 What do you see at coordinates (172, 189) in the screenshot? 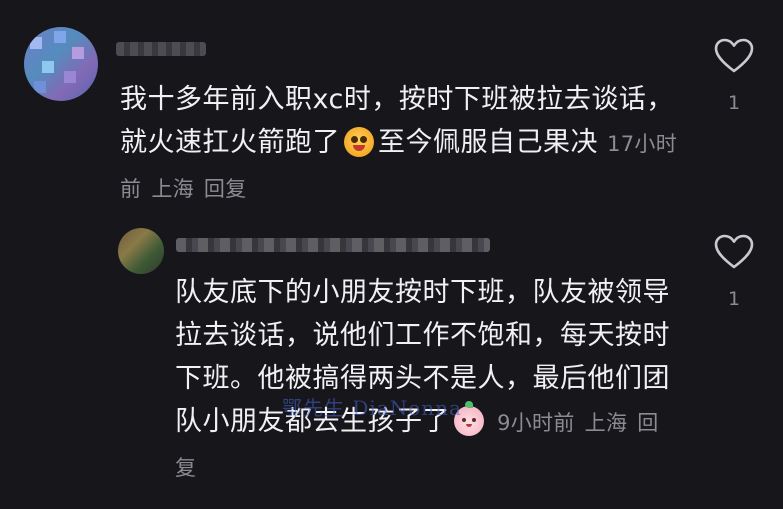
I see `comment-location: 上海` at bounding box center [172, 189].